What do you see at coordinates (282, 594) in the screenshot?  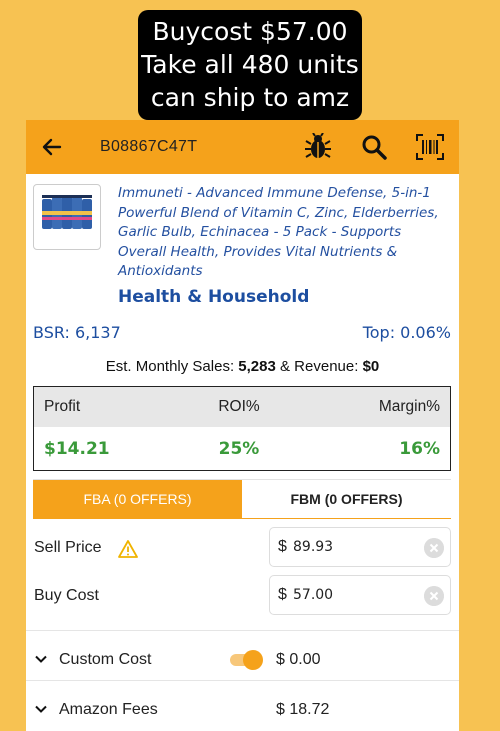 I see `buy-cost-currency: $` at bounding box center [282, 594].